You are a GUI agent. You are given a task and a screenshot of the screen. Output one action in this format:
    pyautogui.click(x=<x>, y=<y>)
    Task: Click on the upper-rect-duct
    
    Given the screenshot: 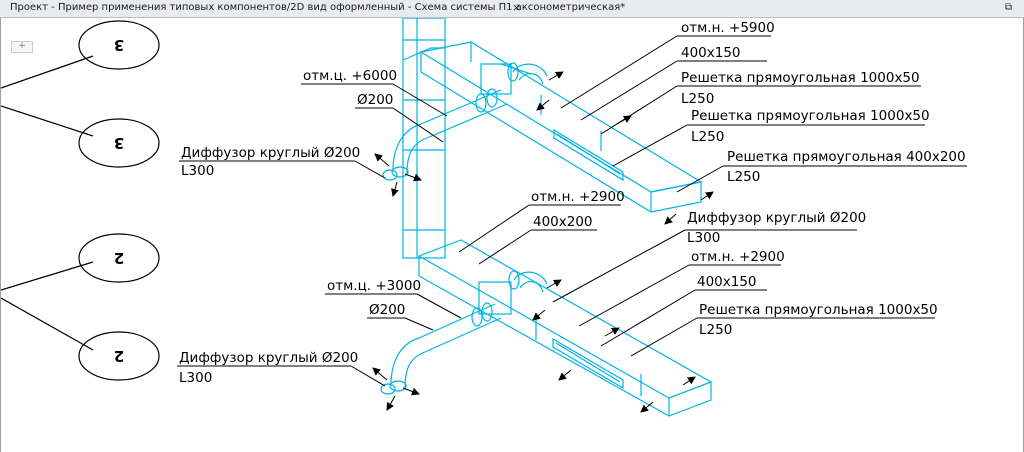 What is the action you would take?
    pyautogui.click(x=561, y=127)
    